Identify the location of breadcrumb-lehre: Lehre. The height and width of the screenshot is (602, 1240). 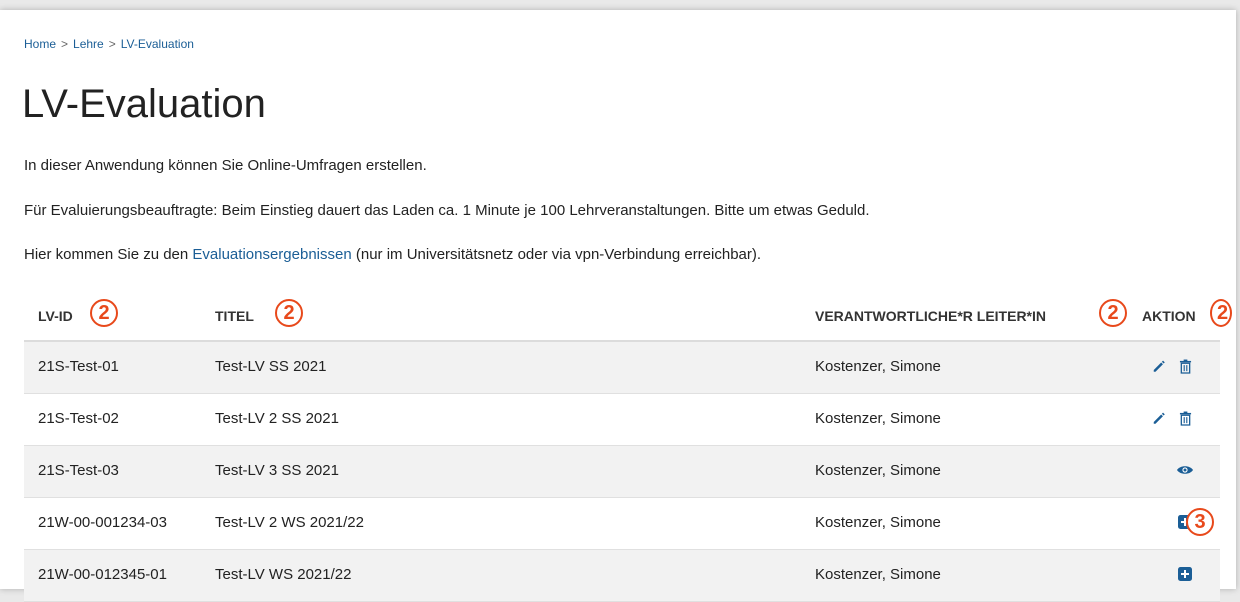
(88, 44).